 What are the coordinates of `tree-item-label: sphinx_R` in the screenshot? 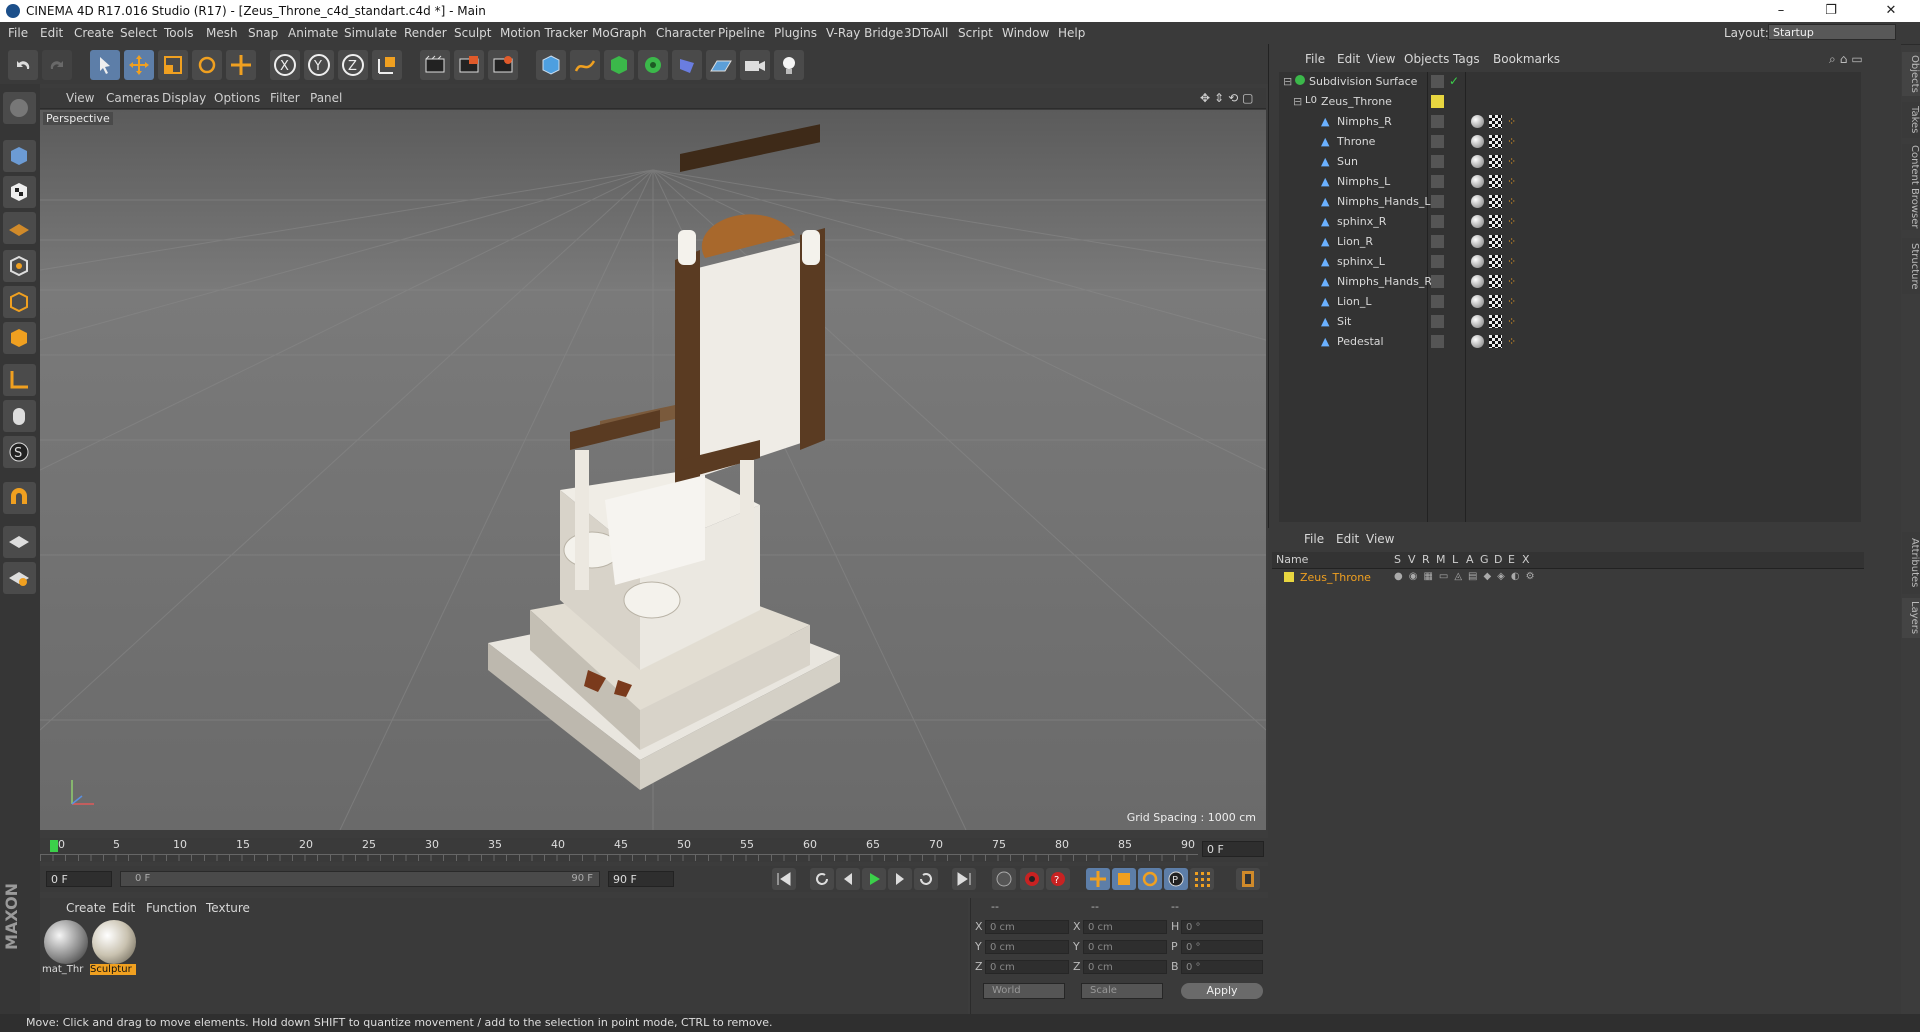 It's located at (1361, 221).